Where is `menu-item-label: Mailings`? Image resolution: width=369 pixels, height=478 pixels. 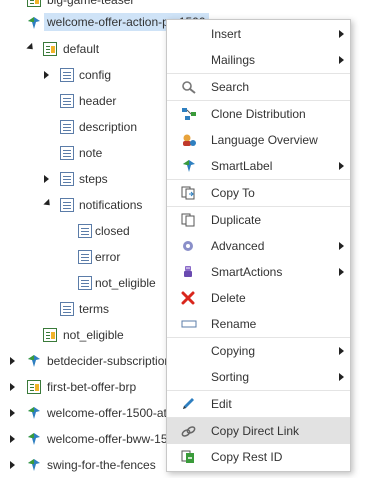
menu-item-label: Mailings is located at coordinates (233, 60).